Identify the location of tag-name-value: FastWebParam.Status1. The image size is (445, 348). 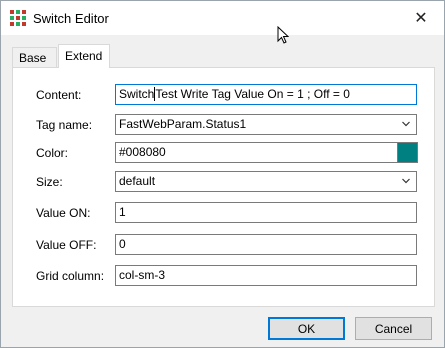
(183, 124).